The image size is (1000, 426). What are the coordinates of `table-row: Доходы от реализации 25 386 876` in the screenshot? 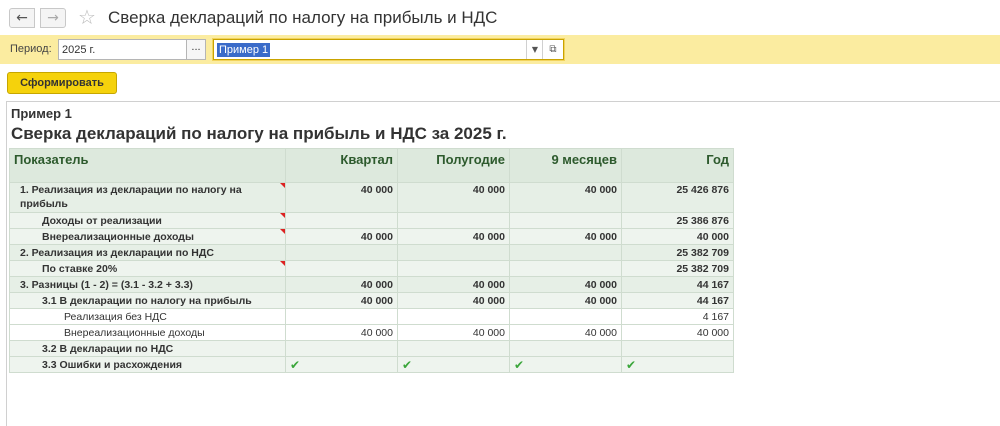 It's located at (371, 220).